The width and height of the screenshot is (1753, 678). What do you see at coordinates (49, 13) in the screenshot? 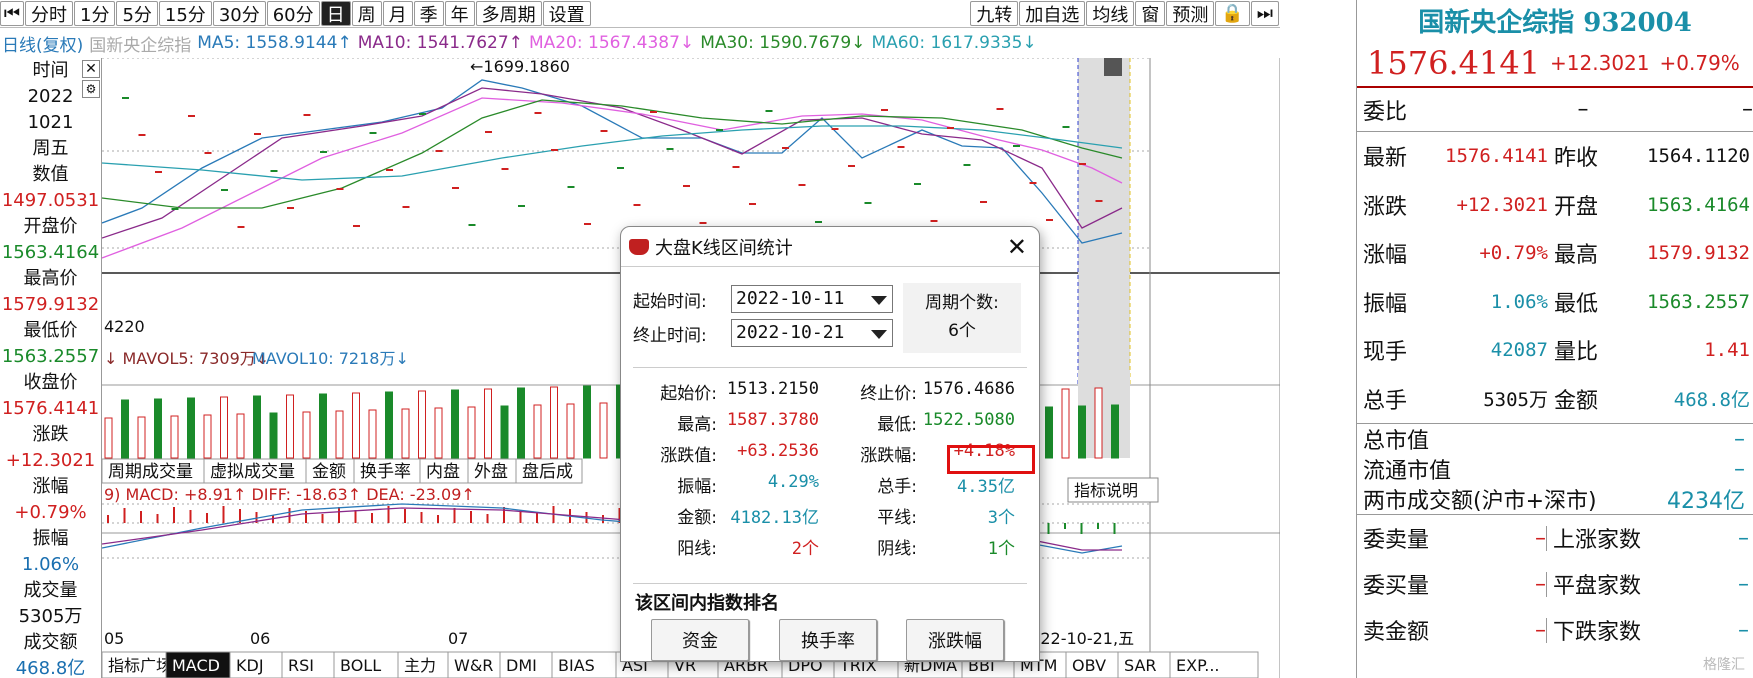
I see `period-tab: 分时` at bounding box center [49, 13].